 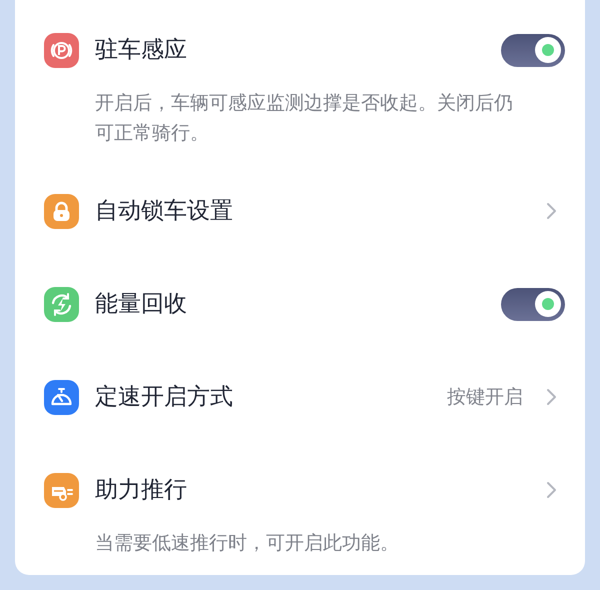 What do you see at coordinates (141, 304) in the screenshot?
I see `setting-title: 能量回收` at bounding box center [141, 304].